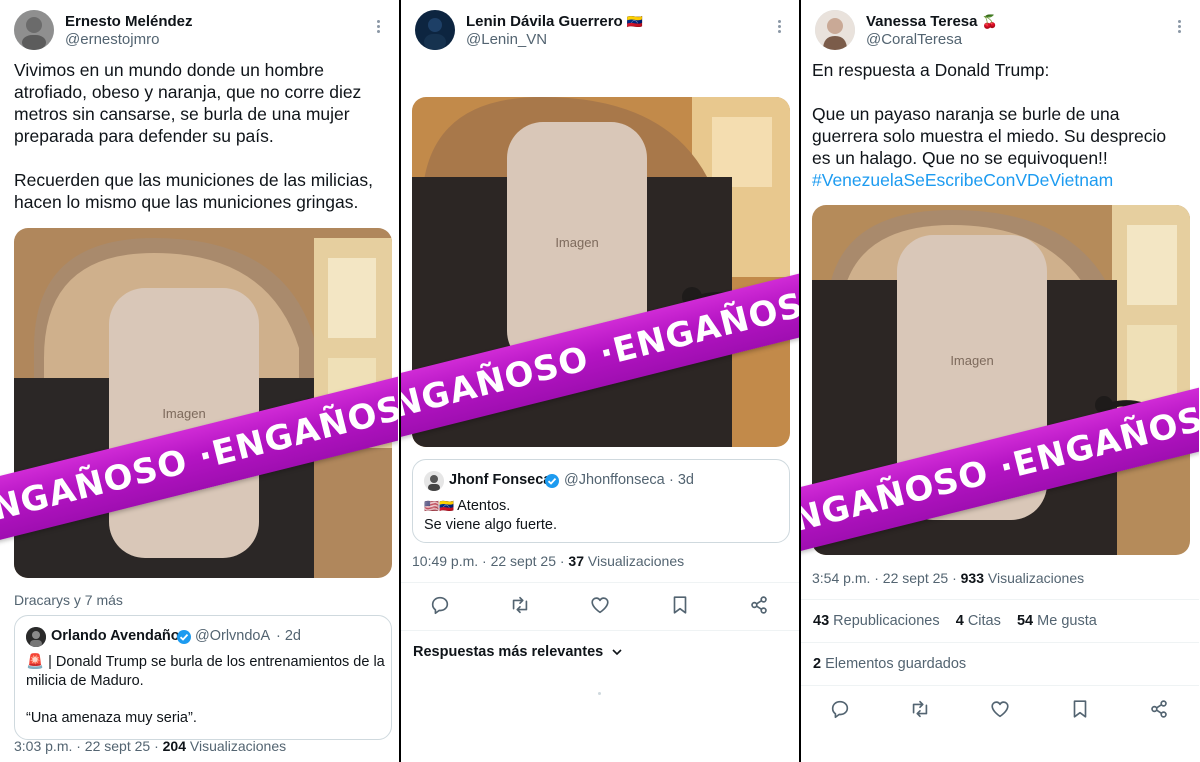  I want to click on likes-count: 54, so click(1025, 621).